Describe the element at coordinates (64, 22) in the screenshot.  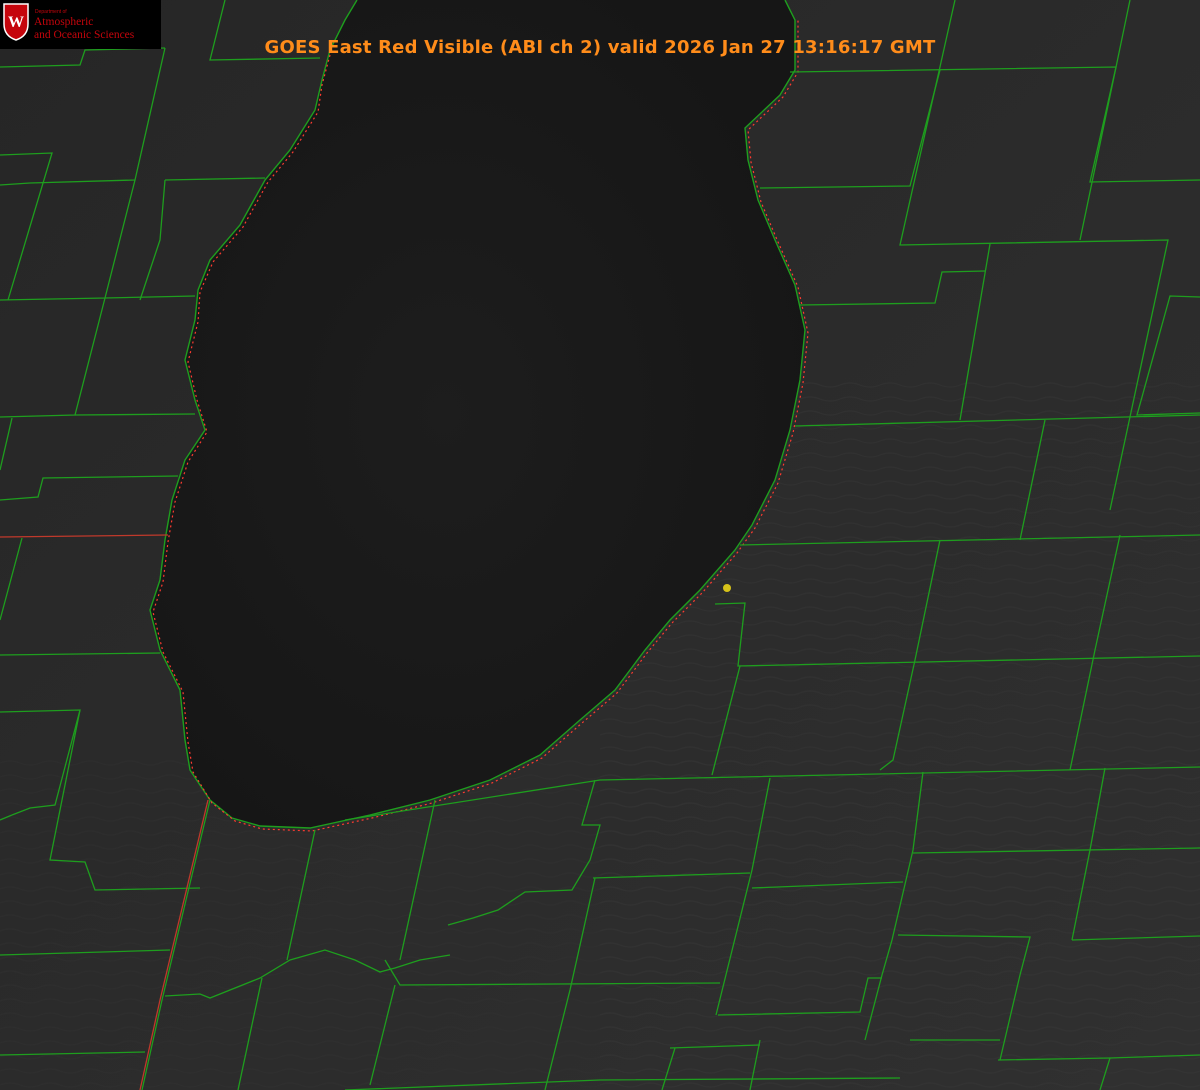
I see `logo-title-line1: Atmospheric` at that location.